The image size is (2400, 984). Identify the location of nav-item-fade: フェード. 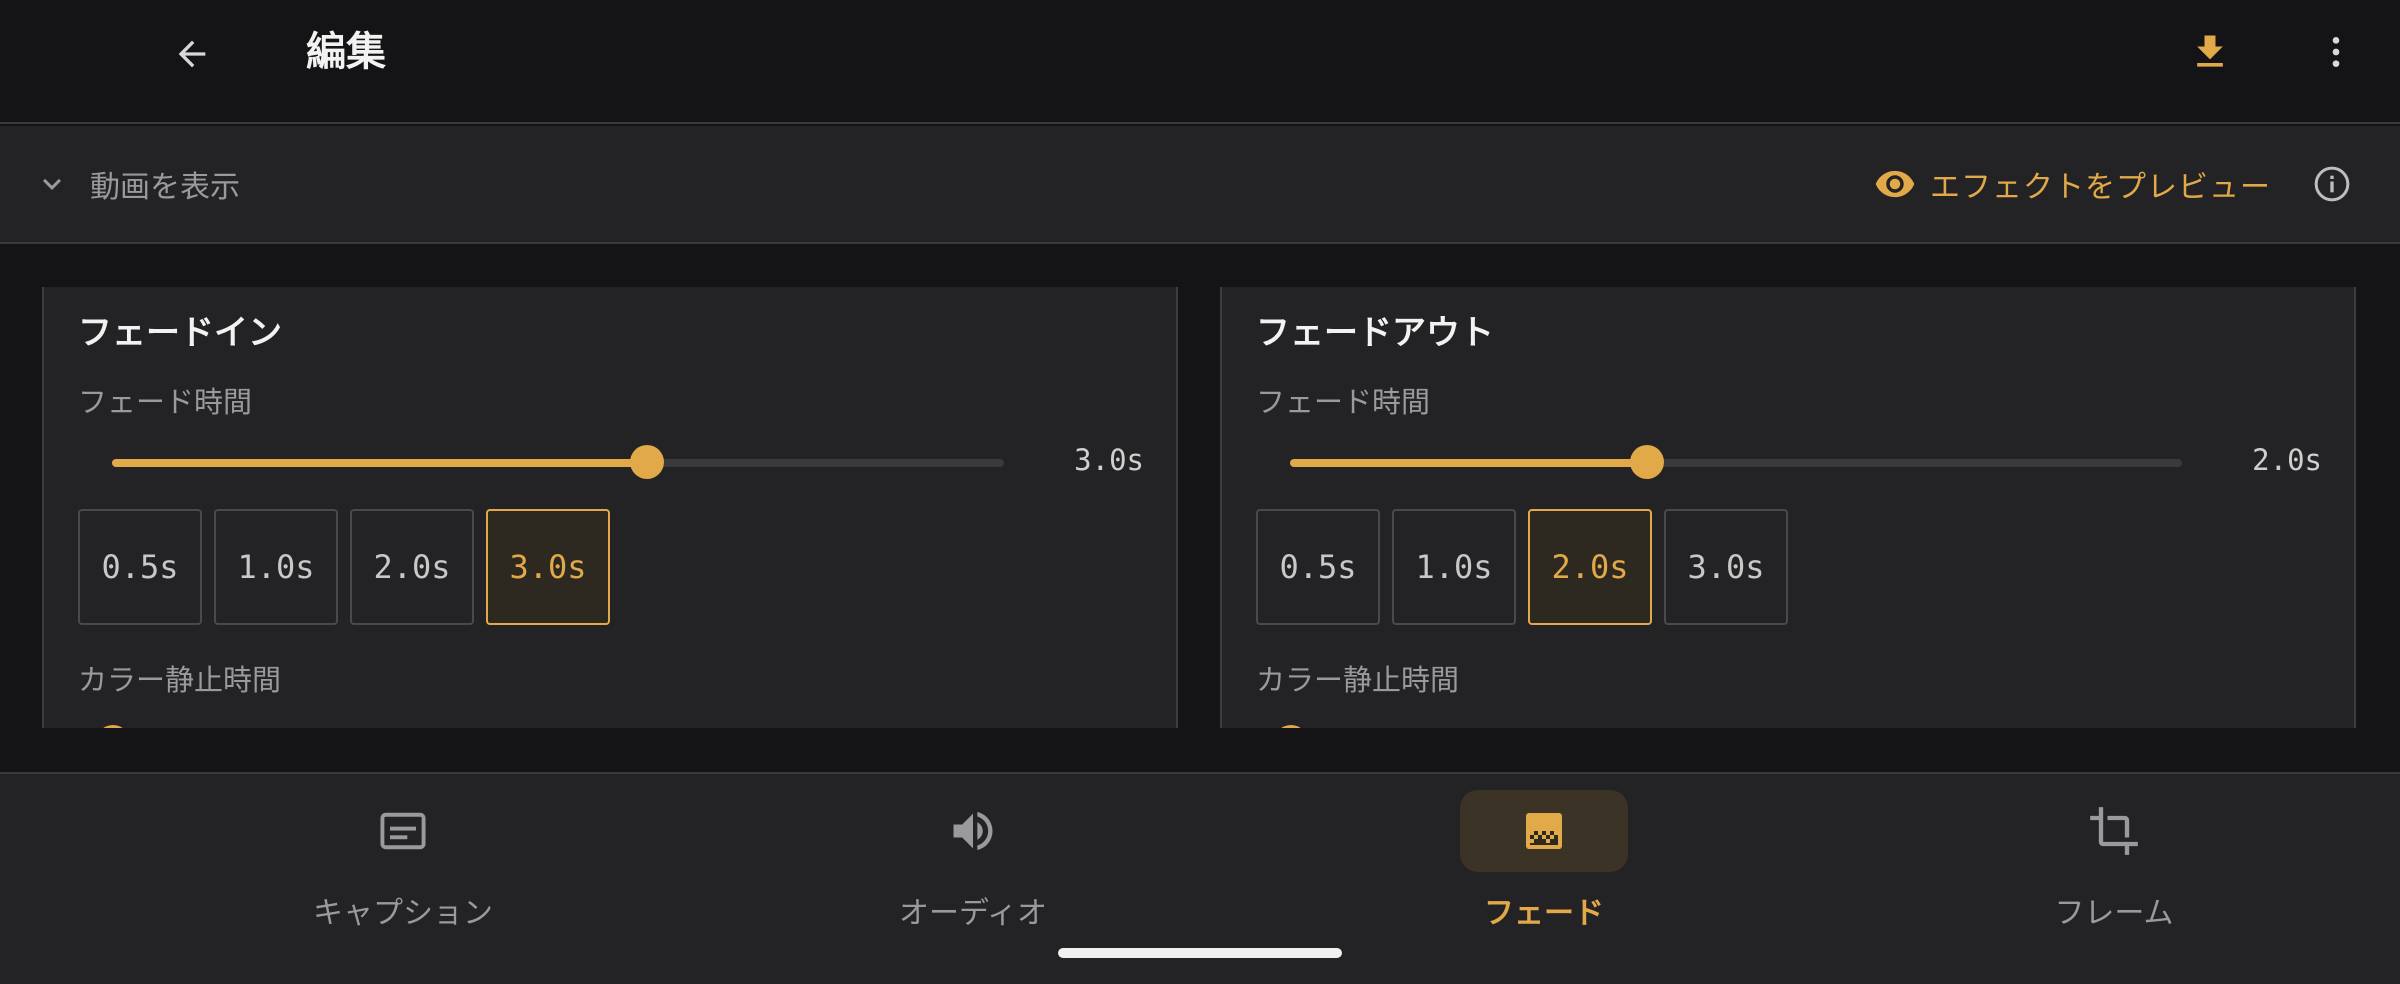
(1544, 859).